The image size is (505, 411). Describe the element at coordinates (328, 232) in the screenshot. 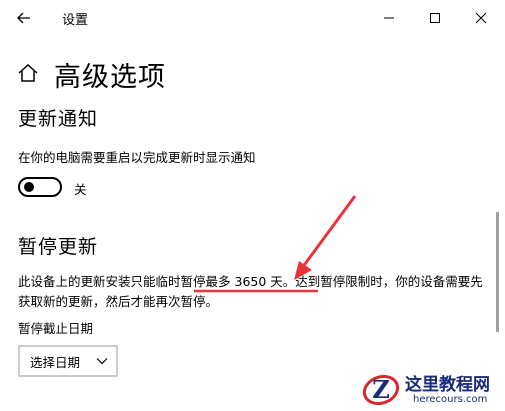

I see `annotation-arrow-shaft` at that location.